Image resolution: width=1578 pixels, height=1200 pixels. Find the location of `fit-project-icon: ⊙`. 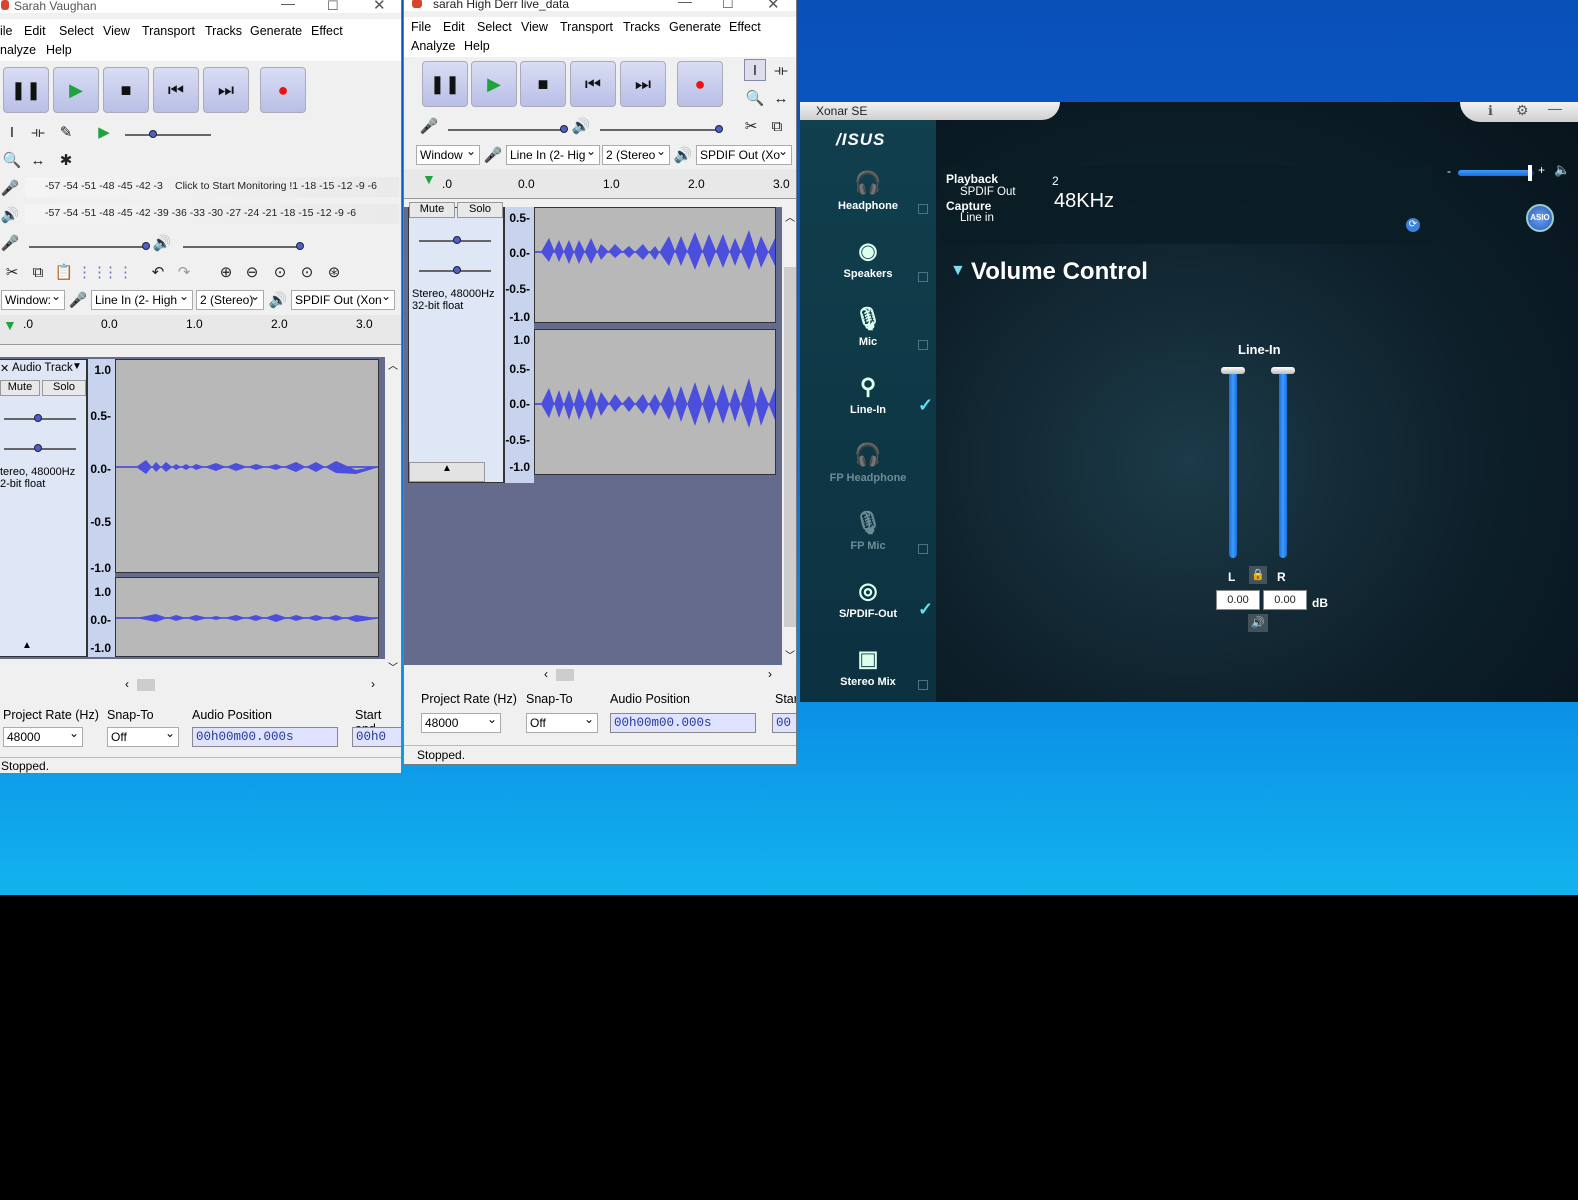

fit-project-icon: ⊙ is located at coordinates (307, 272).